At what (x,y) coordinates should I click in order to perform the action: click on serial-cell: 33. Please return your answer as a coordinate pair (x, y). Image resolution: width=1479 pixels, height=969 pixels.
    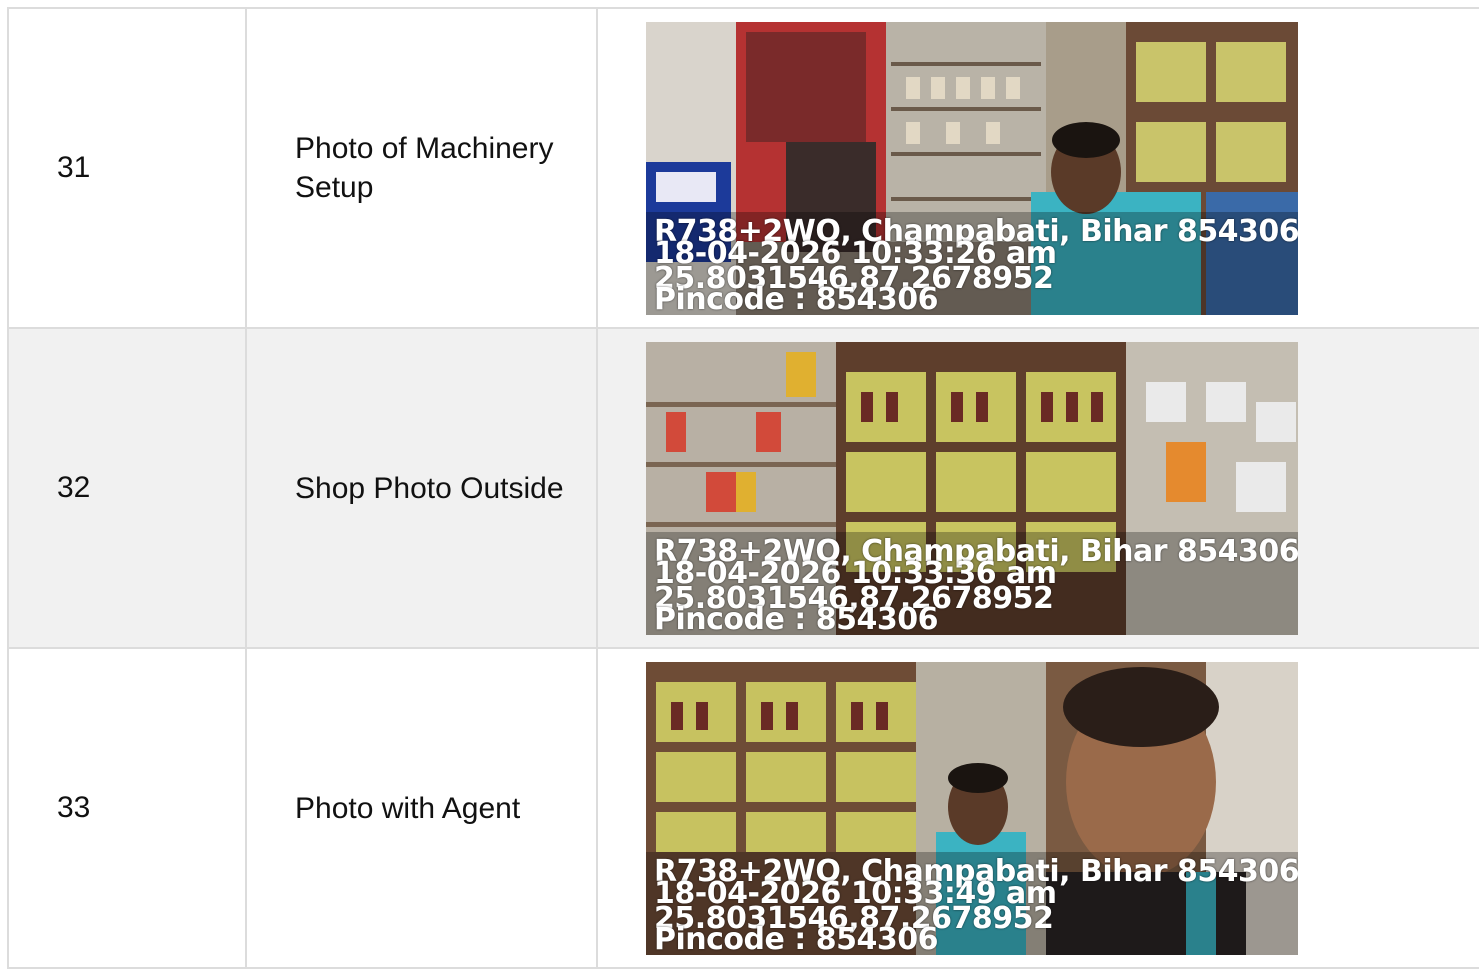
    Looking at the image, I should click on (127, 808).